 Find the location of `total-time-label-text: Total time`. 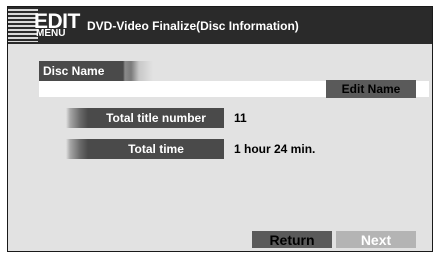

total-time-label-text: Total time is located at coordinates (156, 149).